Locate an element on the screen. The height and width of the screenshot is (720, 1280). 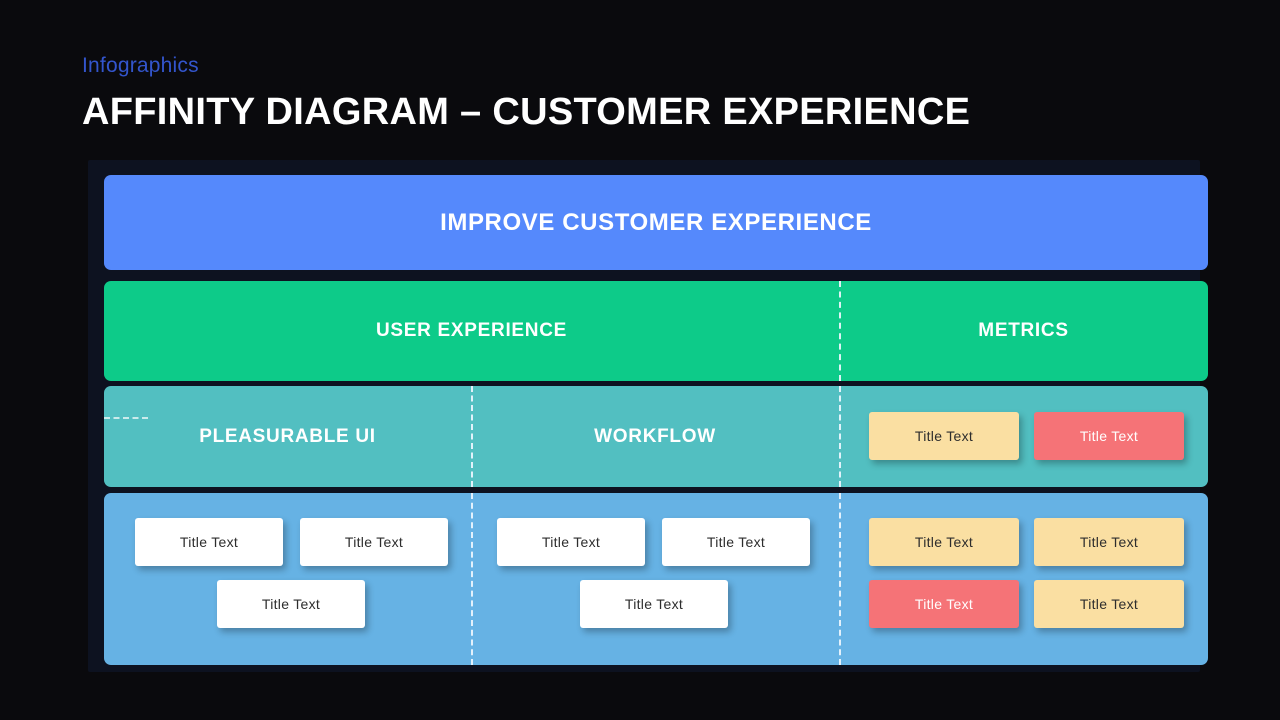
subtheme-label-pleasurable-ui: PLEASURABLE UI is located at coordinates (287, 436).